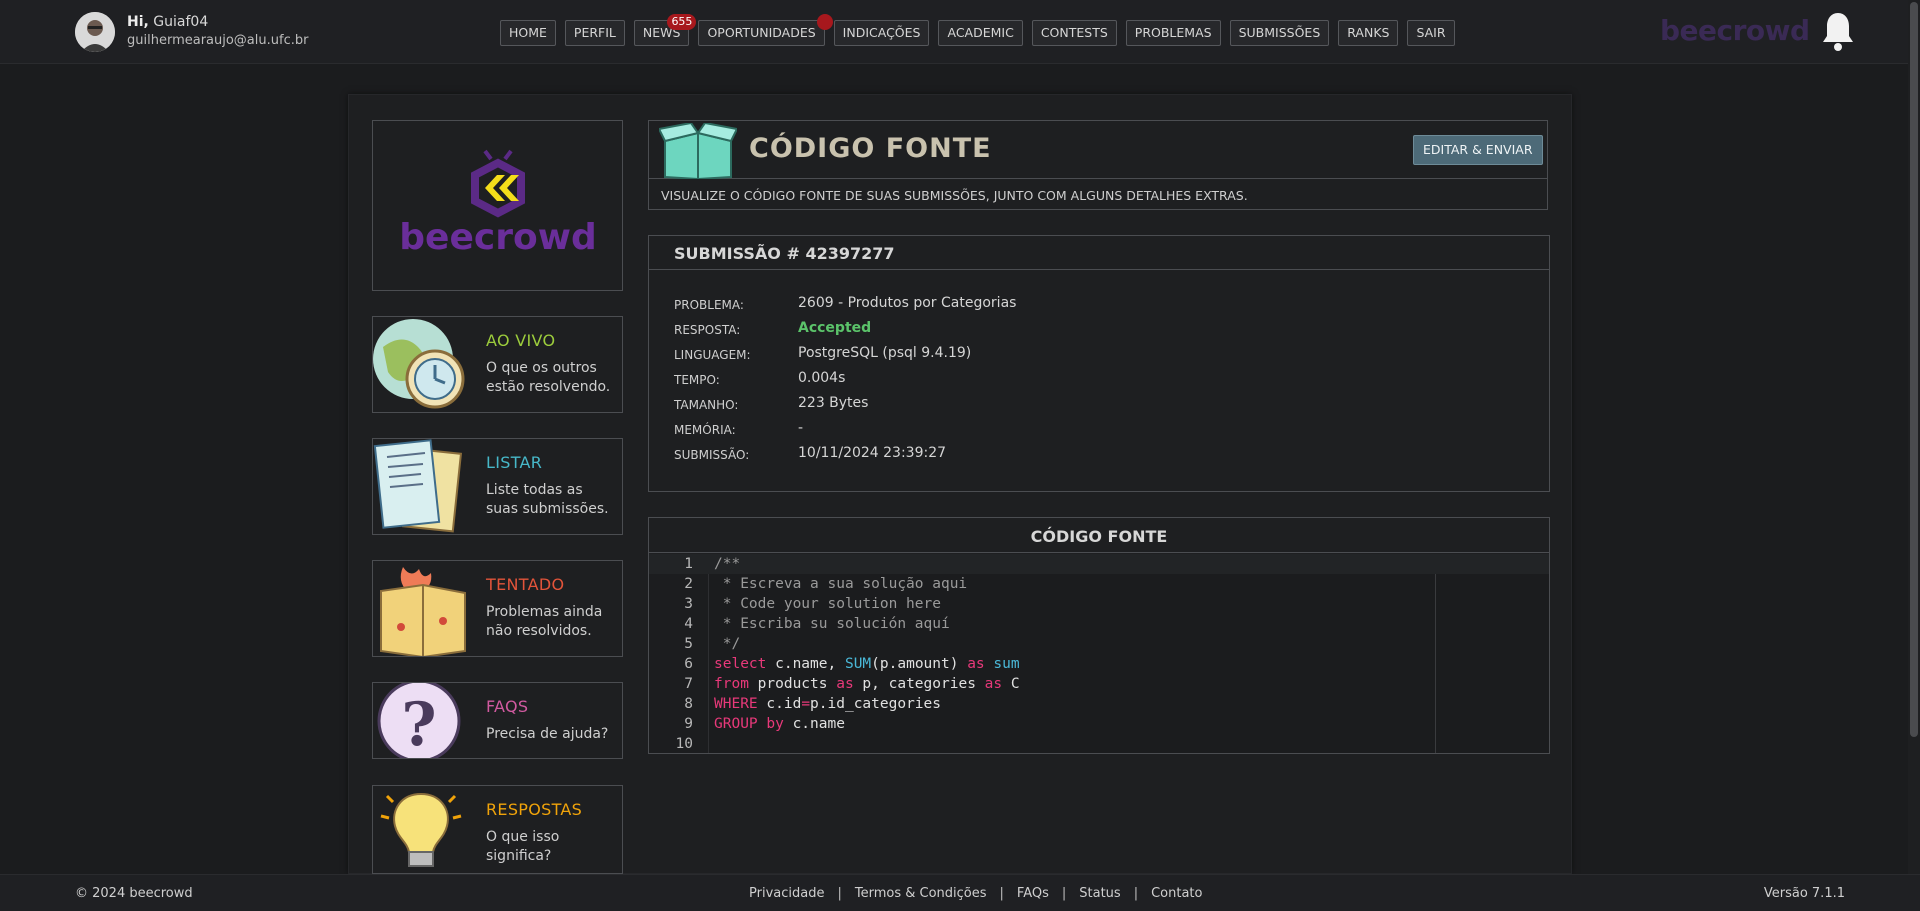 The image size is (1920, 911). Describe the element at coordinates (907, 303) in the screenshot. I see `detail-value: 2609 - Produtos por Categorias` at that location.